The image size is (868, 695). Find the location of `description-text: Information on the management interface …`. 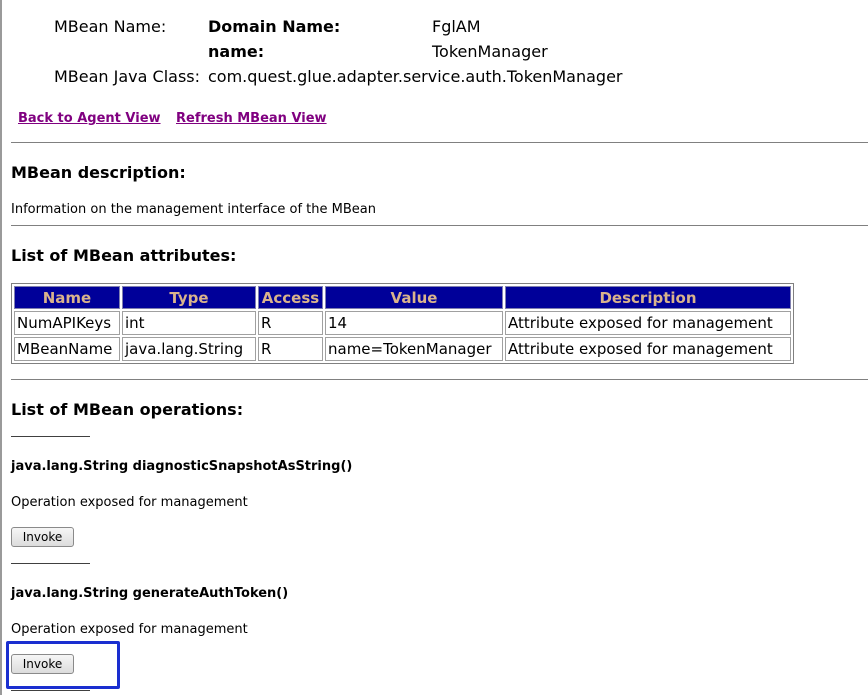

description-text: Information on the management interface … is located at coordinates (193, 209).